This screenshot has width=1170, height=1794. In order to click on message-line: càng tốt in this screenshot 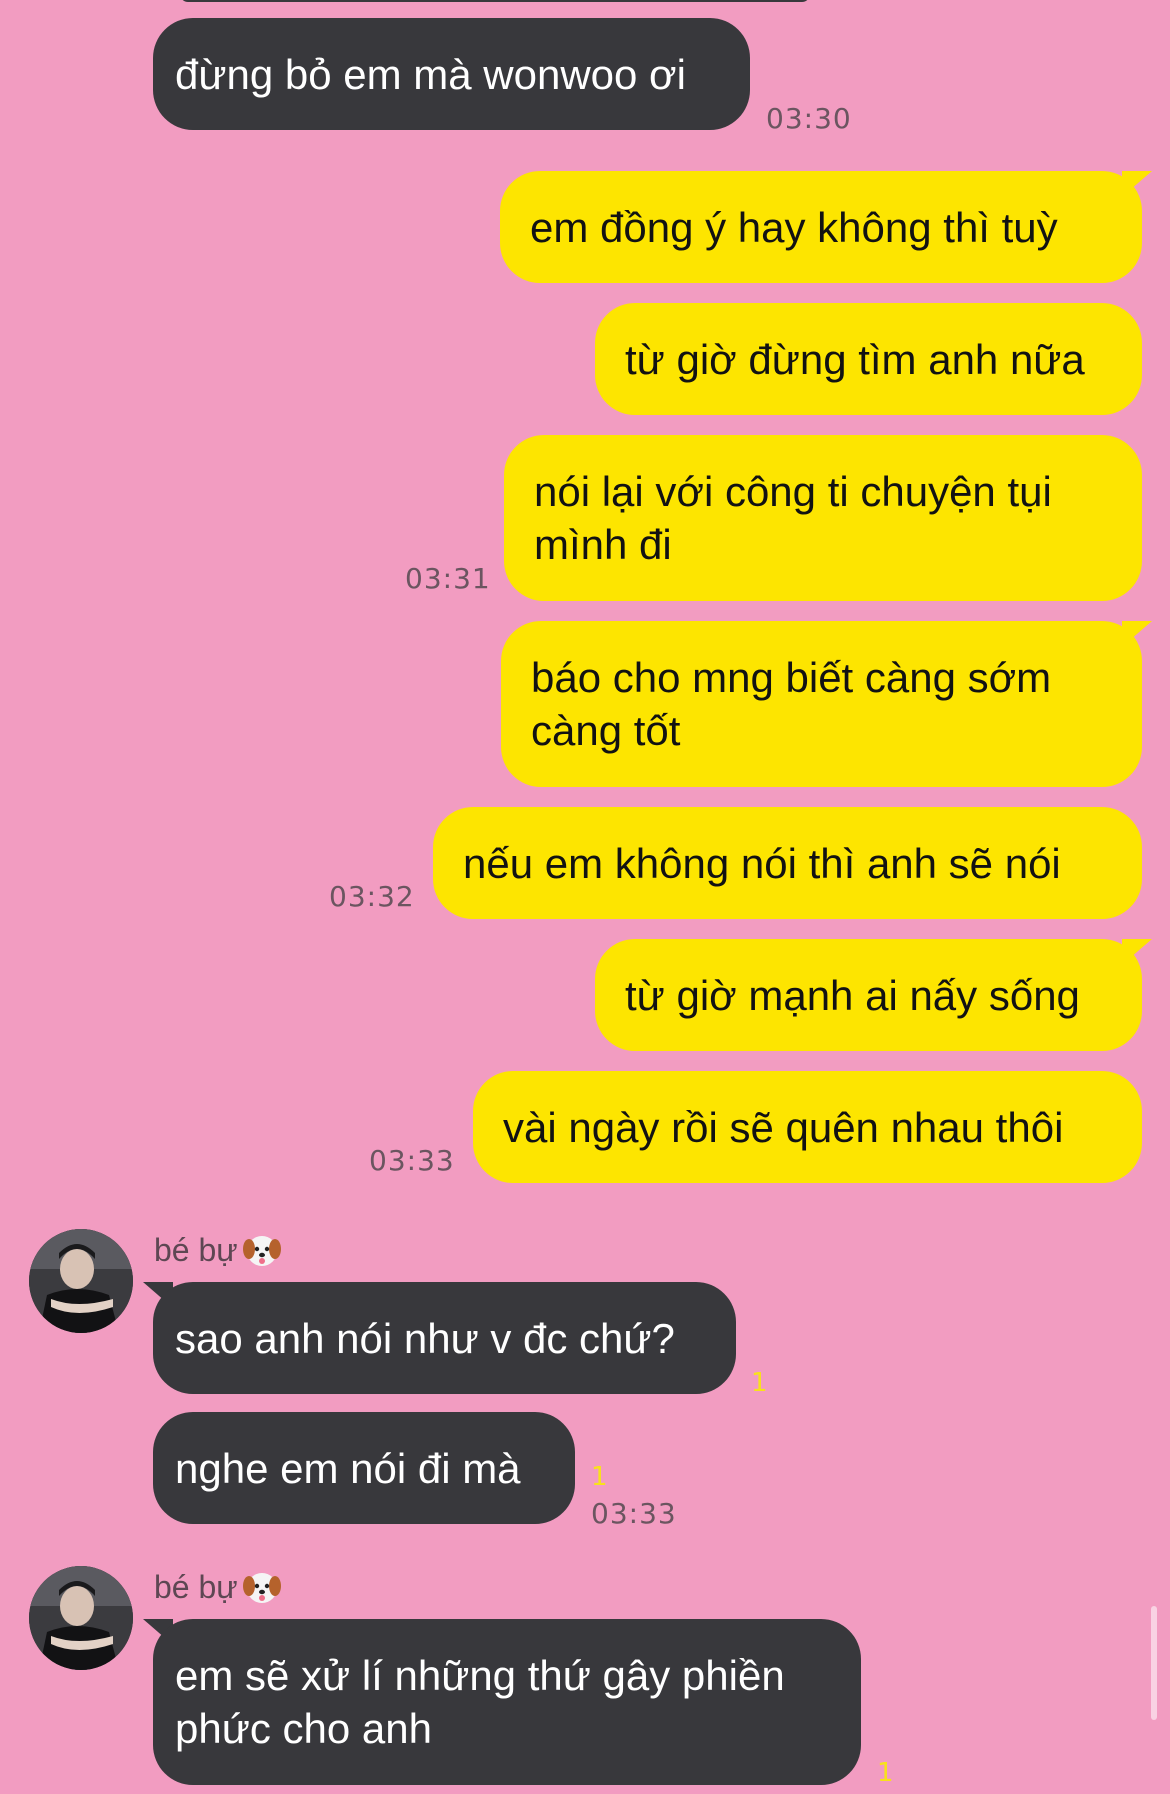, I will do `click(606, 730)`.